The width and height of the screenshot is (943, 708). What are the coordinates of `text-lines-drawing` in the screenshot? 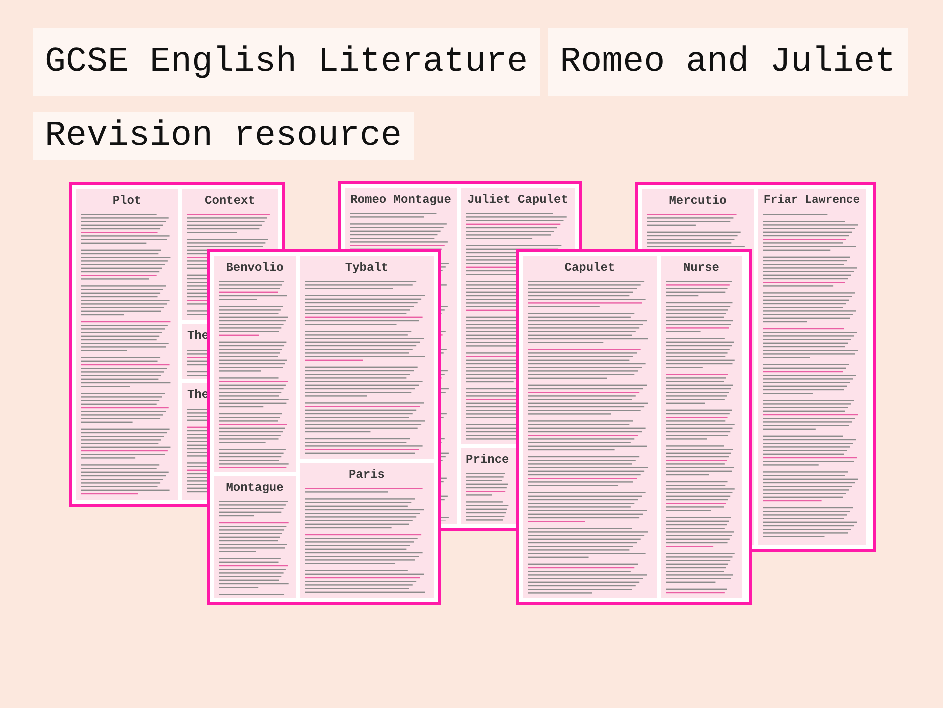 It's located at (488, 496).